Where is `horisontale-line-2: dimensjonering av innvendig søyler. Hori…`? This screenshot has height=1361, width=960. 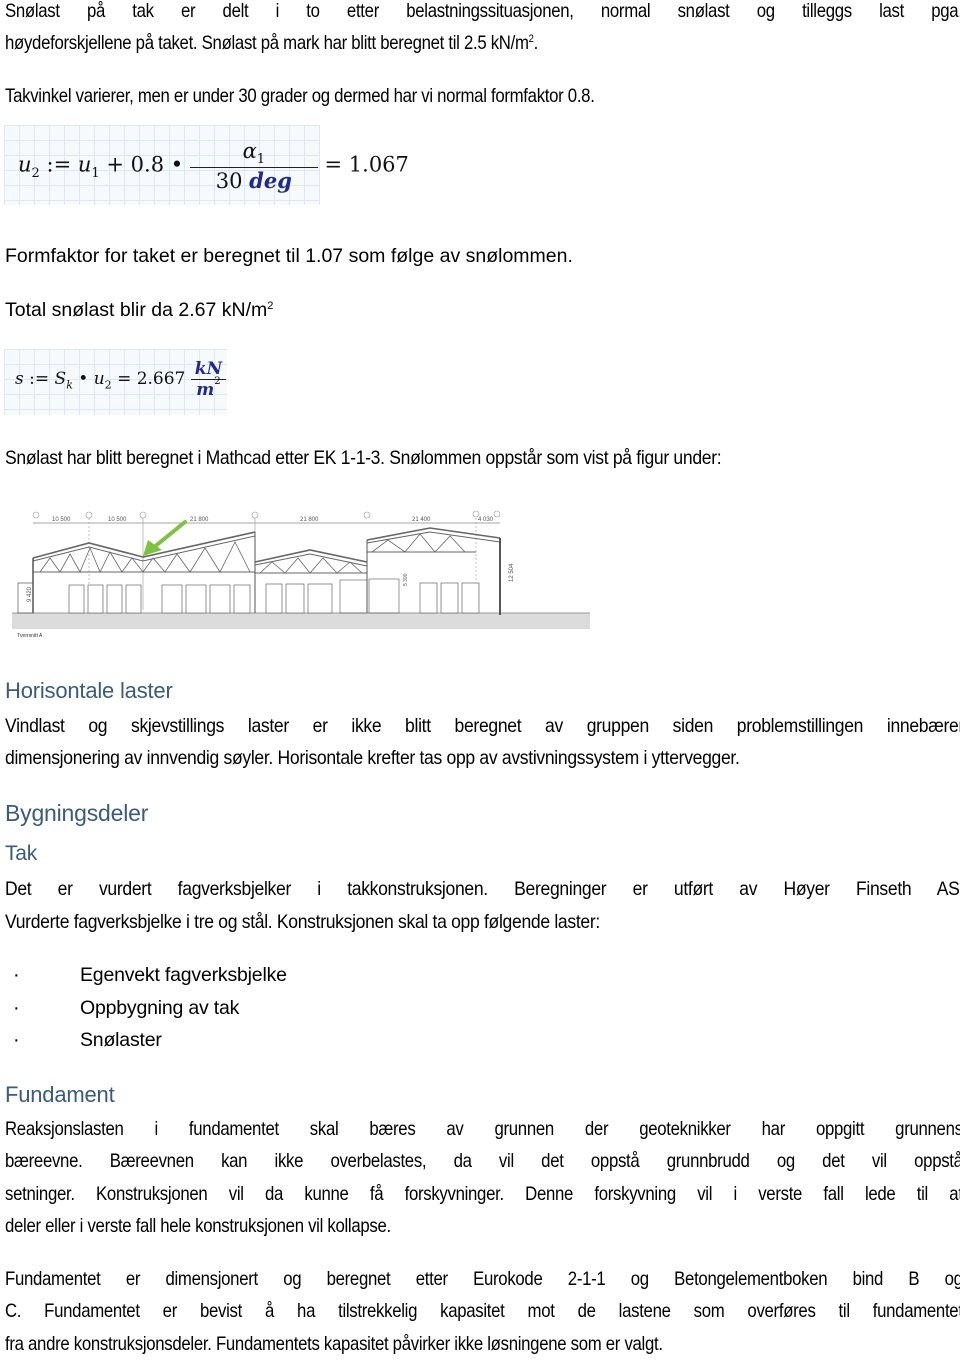 horisontale-line-2: dimensjonering av innvendig søyler. Hori… is located at coordinates (372, 758).